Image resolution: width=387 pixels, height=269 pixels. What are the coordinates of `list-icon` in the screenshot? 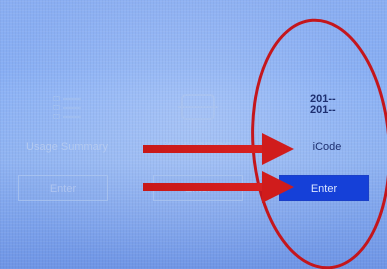 It's located at (67, 105).